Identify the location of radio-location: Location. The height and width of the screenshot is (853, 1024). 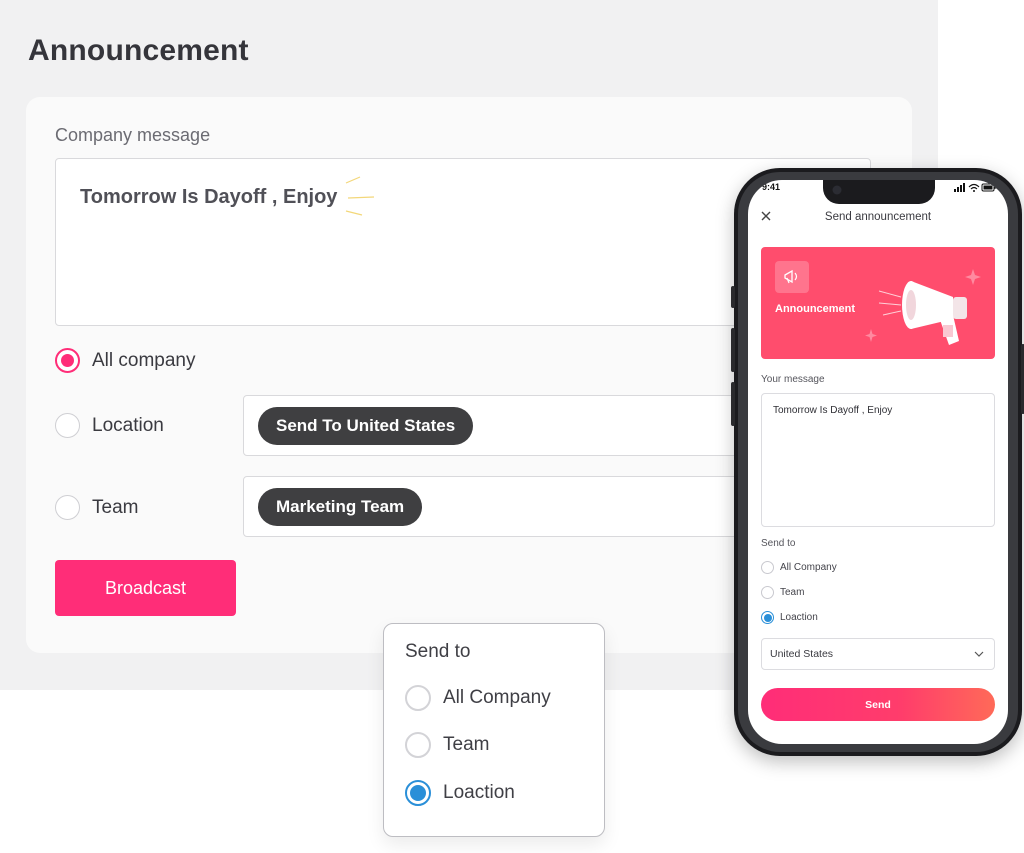
(109, 425).